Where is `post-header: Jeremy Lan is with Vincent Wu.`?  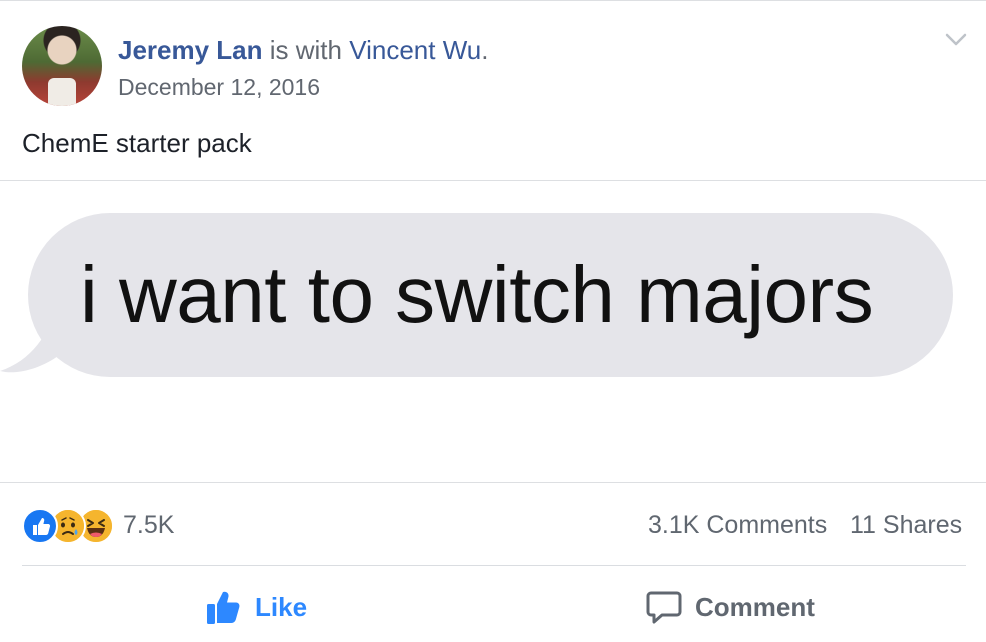
post-header: Jeremy Lan is with Vincent Wu. is located at coordinates (303, 50).